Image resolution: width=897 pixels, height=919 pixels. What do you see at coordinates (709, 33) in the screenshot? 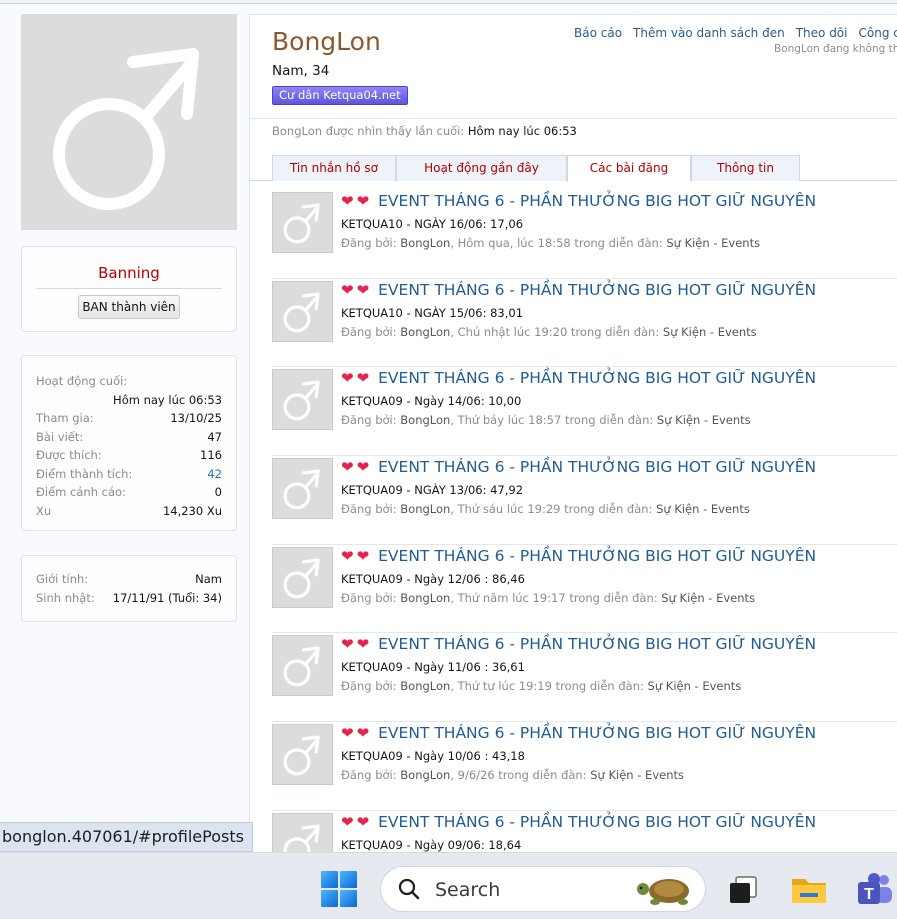
I see `ignore-link: Thêm vào danh sách đen` at bounding box center [709, 33].